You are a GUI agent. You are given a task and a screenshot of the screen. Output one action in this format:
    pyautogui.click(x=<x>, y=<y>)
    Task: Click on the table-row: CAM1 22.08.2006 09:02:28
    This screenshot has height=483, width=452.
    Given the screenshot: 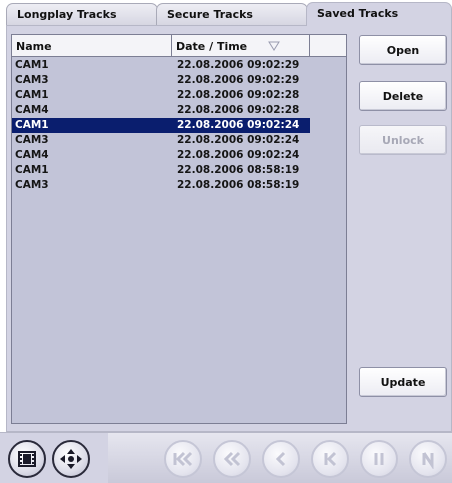 What is the action you would take?
    pyautogui.click(x=179, y=95)
    